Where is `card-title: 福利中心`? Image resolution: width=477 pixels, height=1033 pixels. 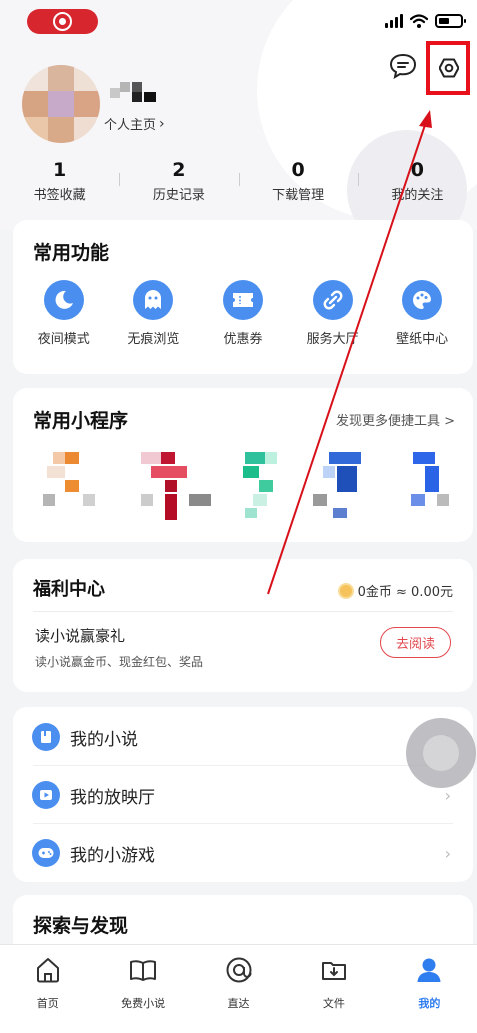 card-title: 福利中心 is located at coordinates (69, 589).